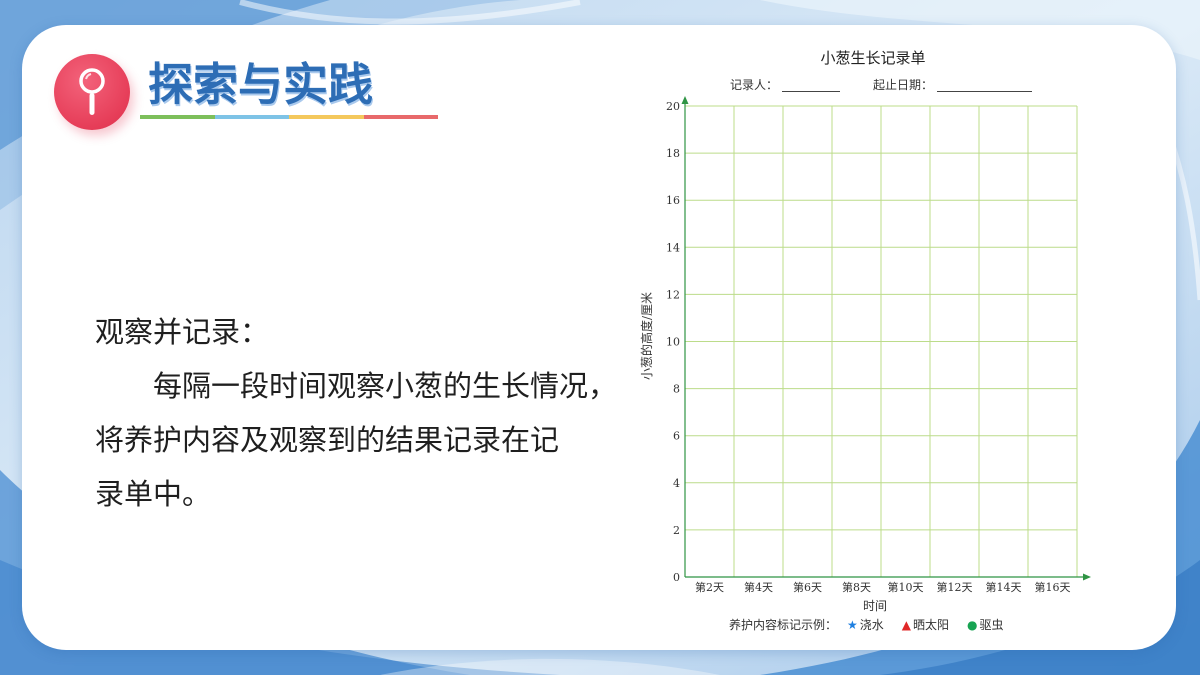  What do you see at coordinates (906, 625) in the screenshot?
I see `triangle-icon: ▲` at bounding box center [906, 625].